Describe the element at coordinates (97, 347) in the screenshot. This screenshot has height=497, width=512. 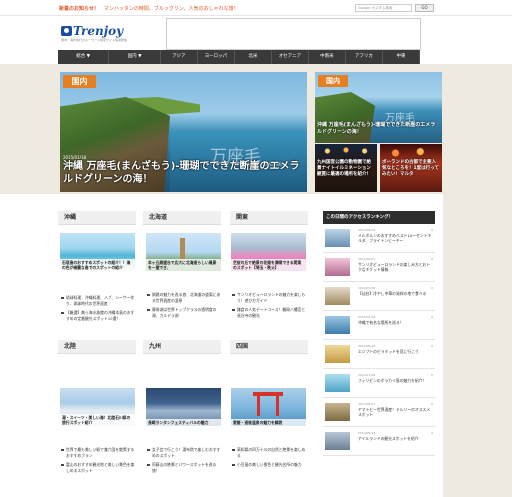
I see `section-header-hokuriku: 北陸` at that location.